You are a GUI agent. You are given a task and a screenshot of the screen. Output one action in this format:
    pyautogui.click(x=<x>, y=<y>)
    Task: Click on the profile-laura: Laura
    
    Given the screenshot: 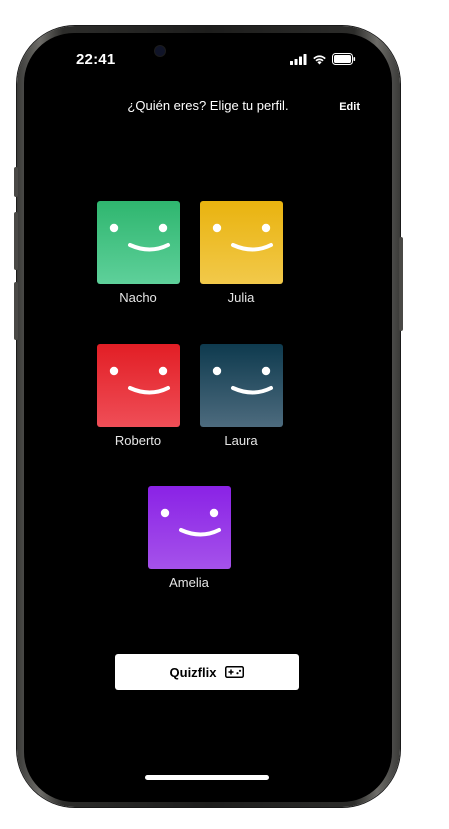 What is the action you would take?
    pyautogui.click(x=241, y=396)
    